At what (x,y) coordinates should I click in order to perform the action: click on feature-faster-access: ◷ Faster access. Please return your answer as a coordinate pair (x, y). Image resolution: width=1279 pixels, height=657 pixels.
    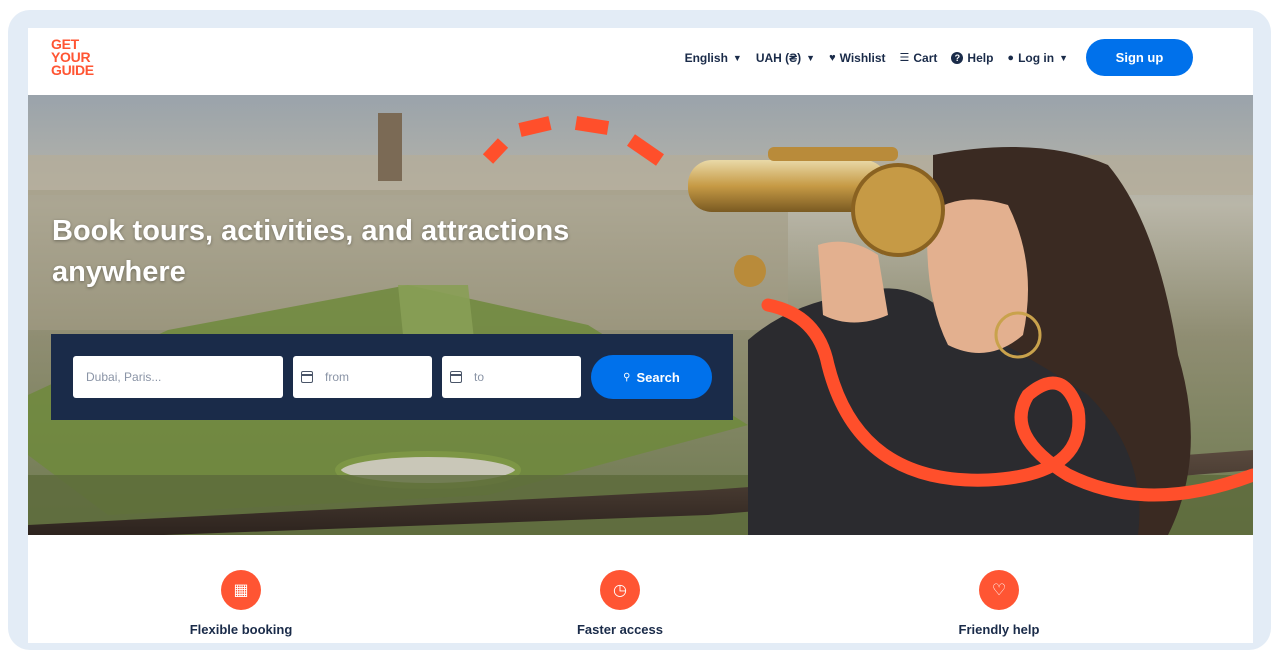
    Looking at the image, I should click on (620, 603).